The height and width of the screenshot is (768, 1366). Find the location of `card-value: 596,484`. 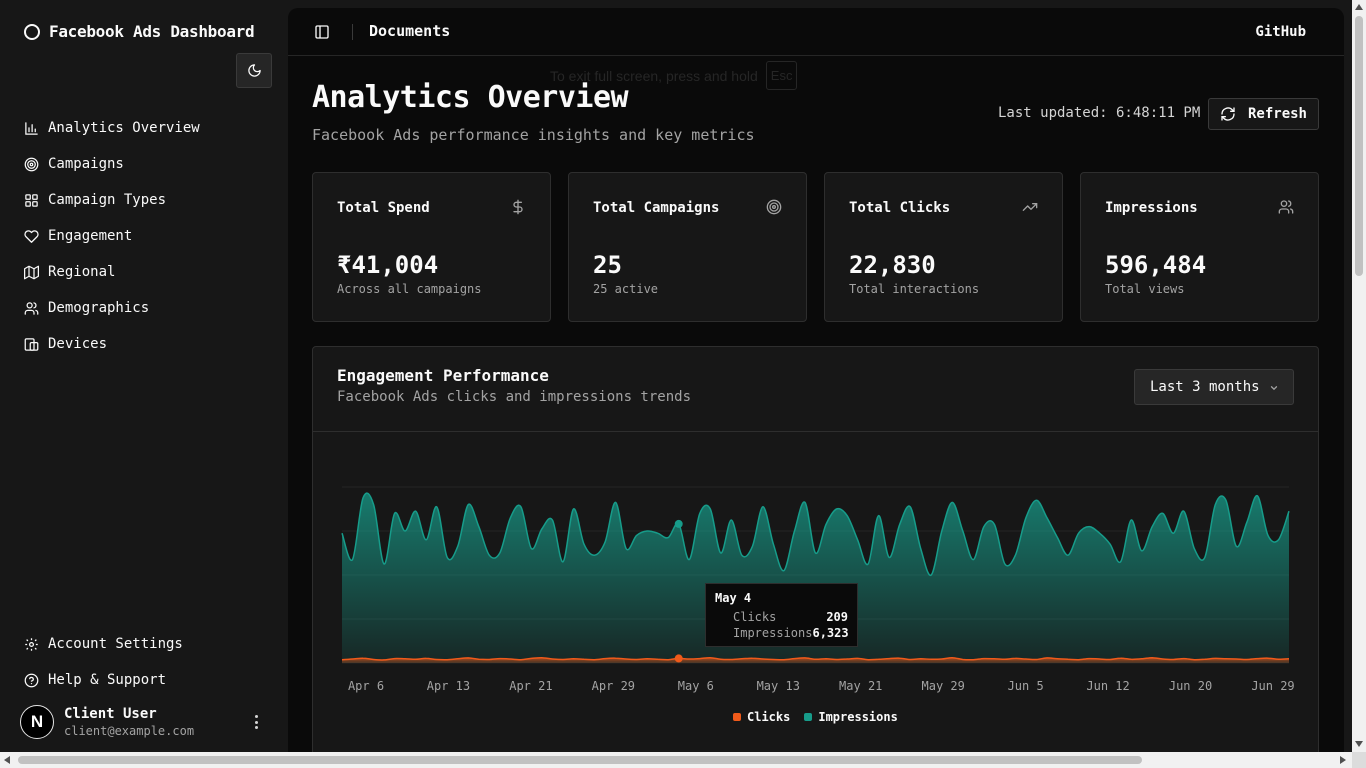

card-value: 596,484 is located at coordinates (1156, 265).